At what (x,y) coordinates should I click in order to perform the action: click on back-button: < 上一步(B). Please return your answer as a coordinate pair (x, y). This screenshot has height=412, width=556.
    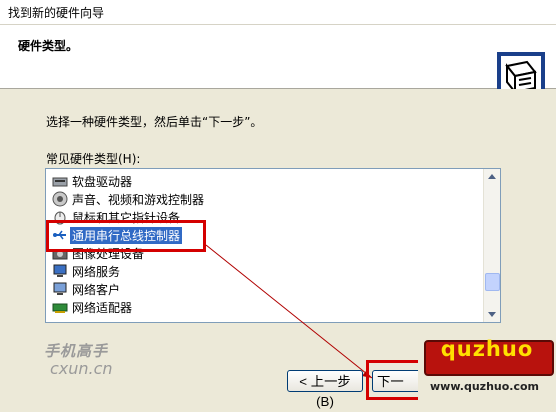
    Looking at the image, I should click on (325, 389).